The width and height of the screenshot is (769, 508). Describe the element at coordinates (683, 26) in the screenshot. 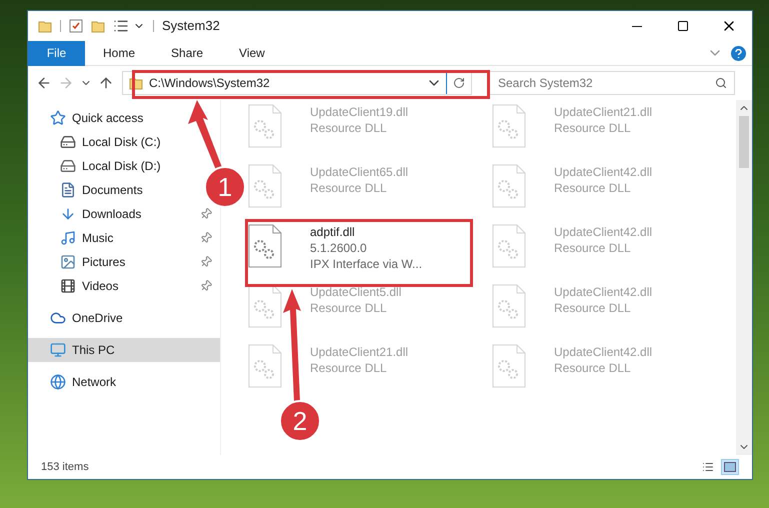

I see `maximize-icon` at that location.